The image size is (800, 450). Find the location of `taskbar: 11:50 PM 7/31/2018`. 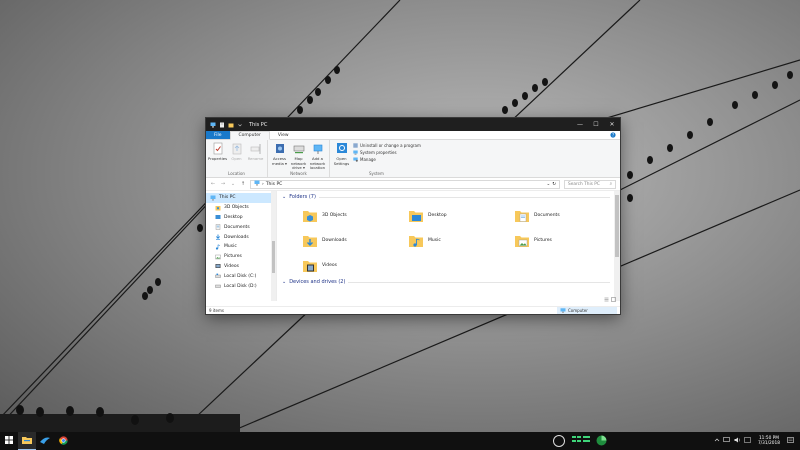

taskbar: 11:50 PM 7/31/2018 is located at coordinates (400, 441).